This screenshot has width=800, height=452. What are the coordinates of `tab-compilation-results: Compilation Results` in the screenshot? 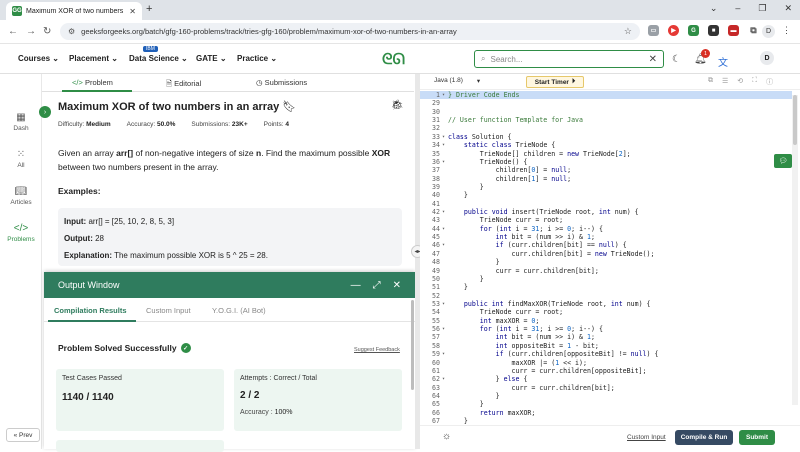 It's located at (90, 310).